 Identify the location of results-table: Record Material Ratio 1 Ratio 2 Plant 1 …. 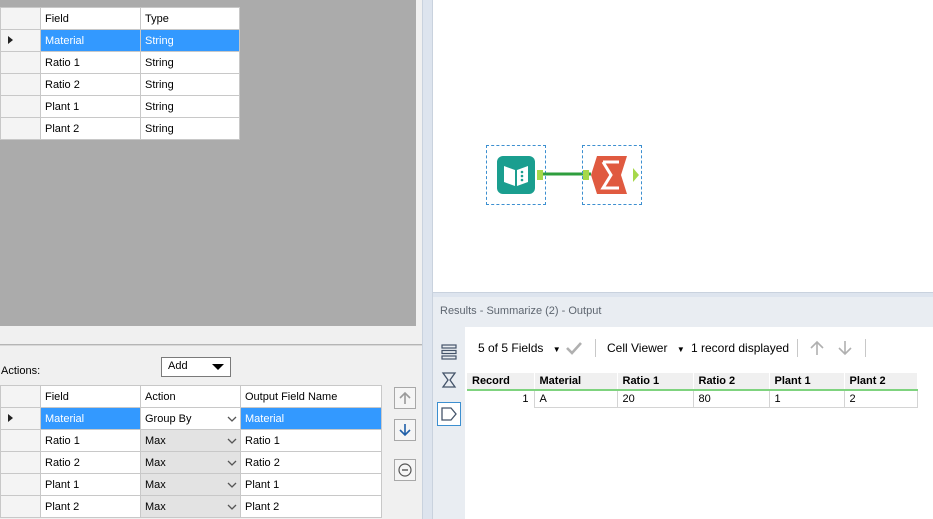
(692, 390).